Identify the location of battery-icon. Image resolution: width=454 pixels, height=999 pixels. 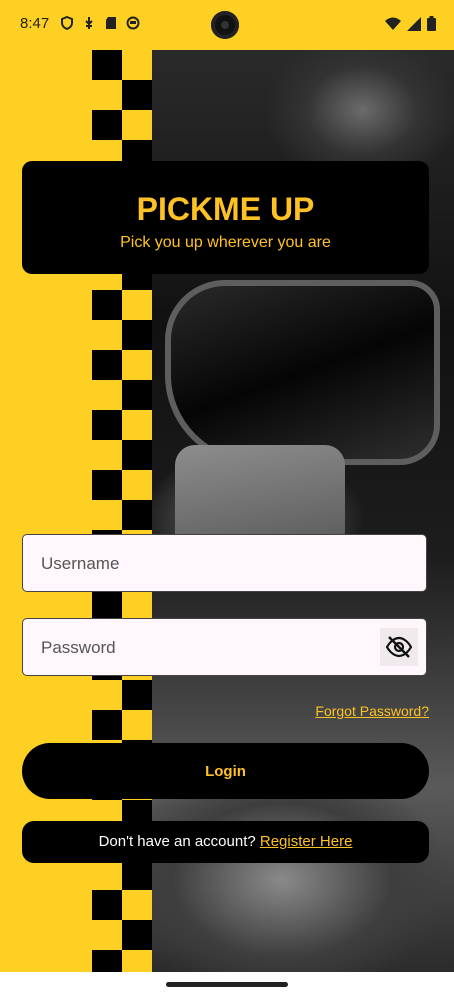
(431, 23).